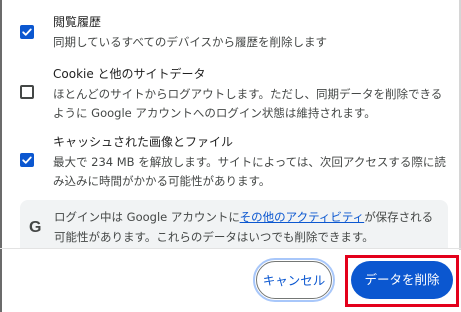 Image resolution: width=461 pixels, height=312 pixels. Describe the element at coordinates (294, 280) in the screenshot. I see `cancel-button: キャンセル` at that location.